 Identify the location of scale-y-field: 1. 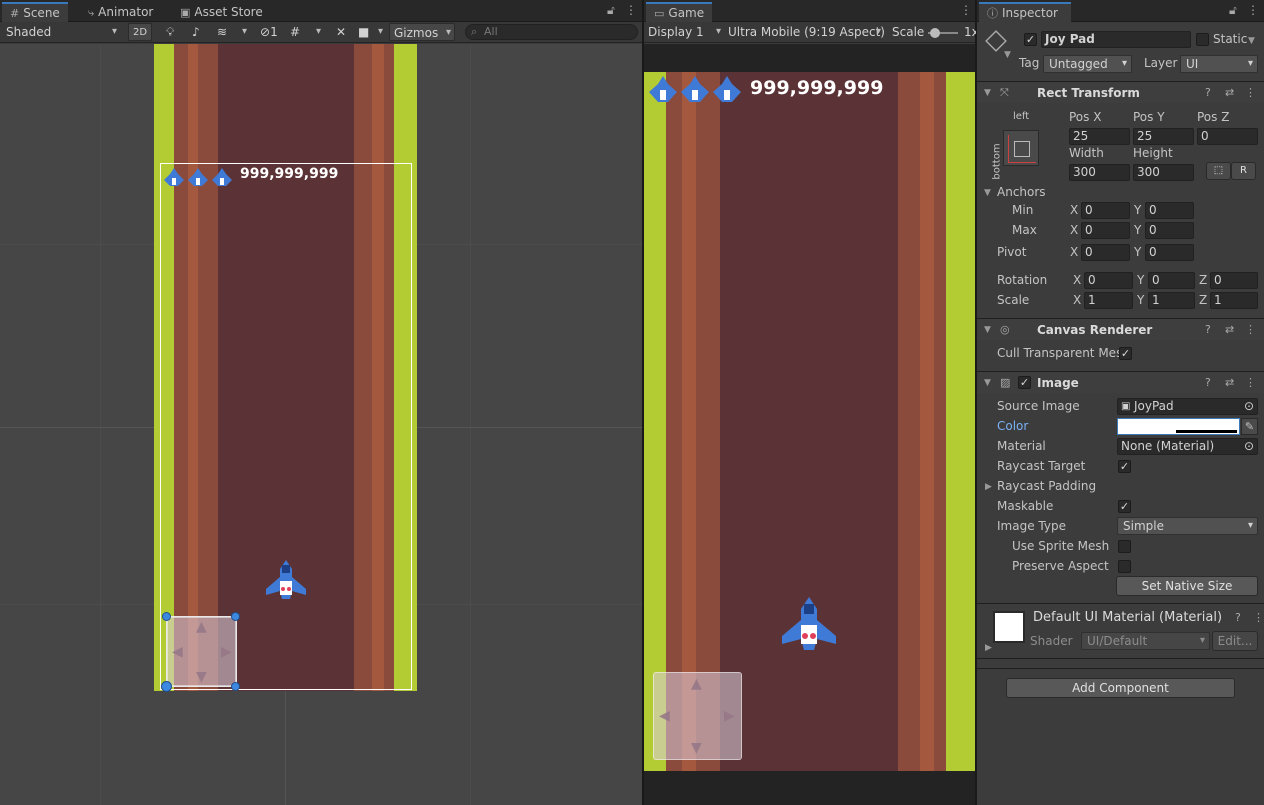
(1171, 300).